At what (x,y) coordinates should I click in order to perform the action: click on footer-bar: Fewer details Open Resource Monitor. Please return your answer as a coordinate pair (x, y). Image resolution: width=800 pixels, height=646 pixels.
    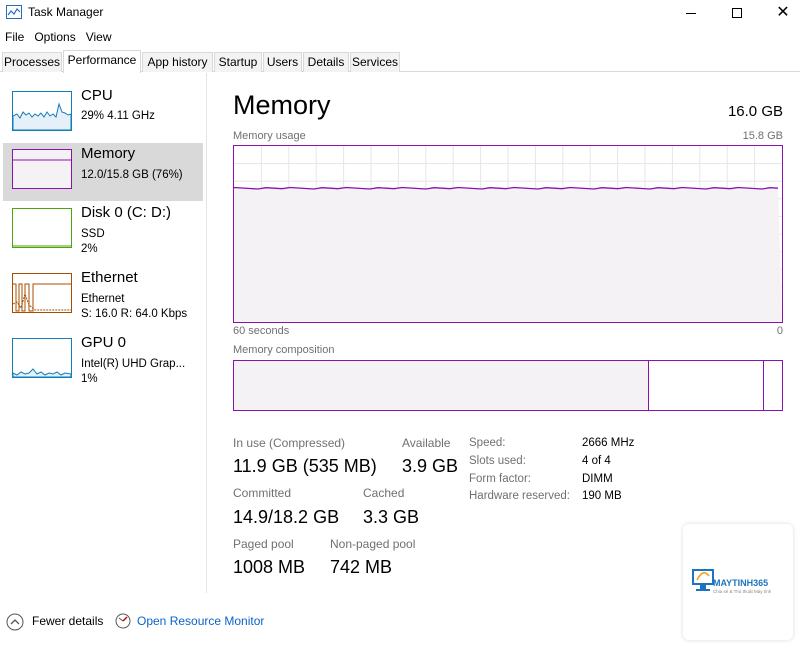
    Looking at the image, I should click on (400, 622).